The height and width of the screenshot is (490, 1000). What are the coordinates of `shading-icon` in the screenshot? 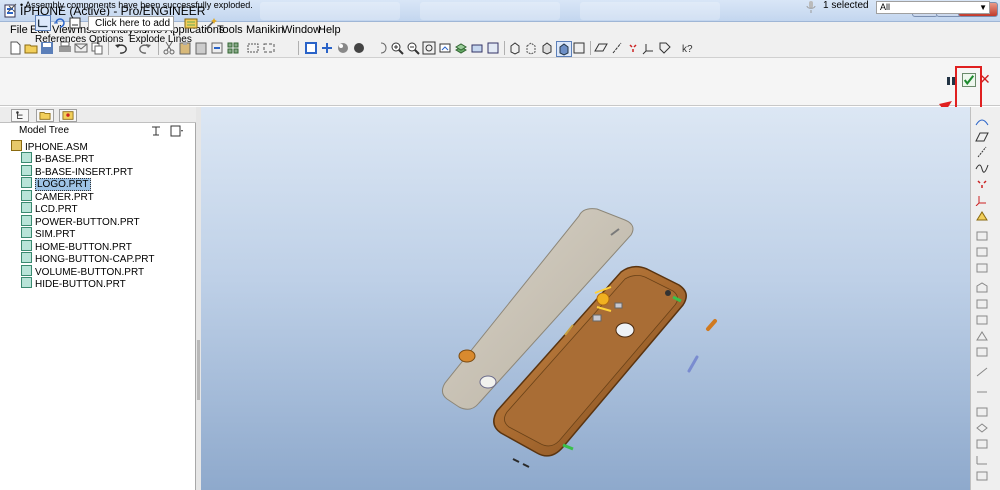 It's located at (327, 48).